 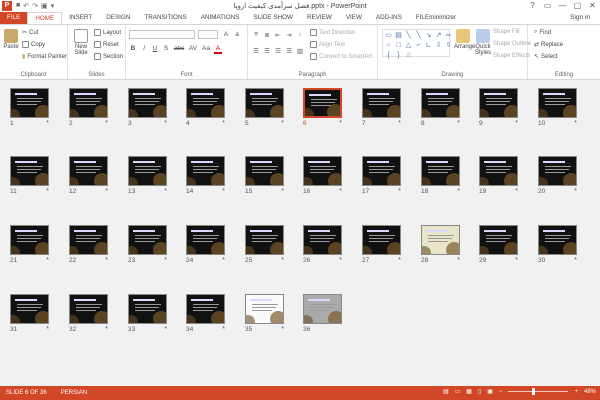 I want to click on slide-thumbnail-item: 20 *, so click(x=557, y=175).